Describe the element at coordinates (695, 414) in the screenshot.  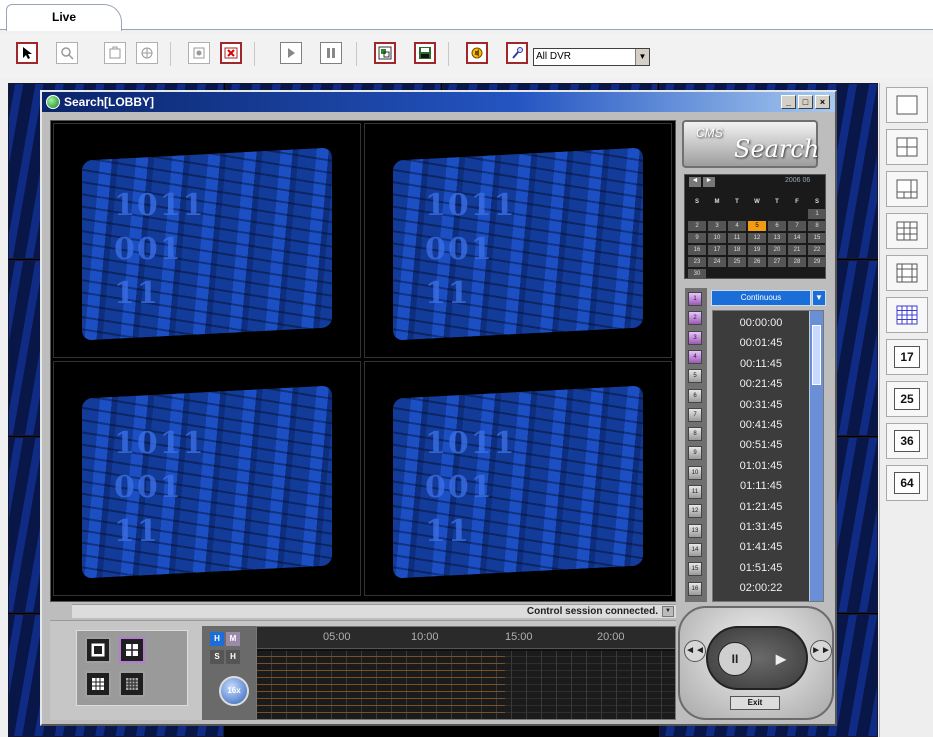
I see `camera-channel-button: 7` at that location.